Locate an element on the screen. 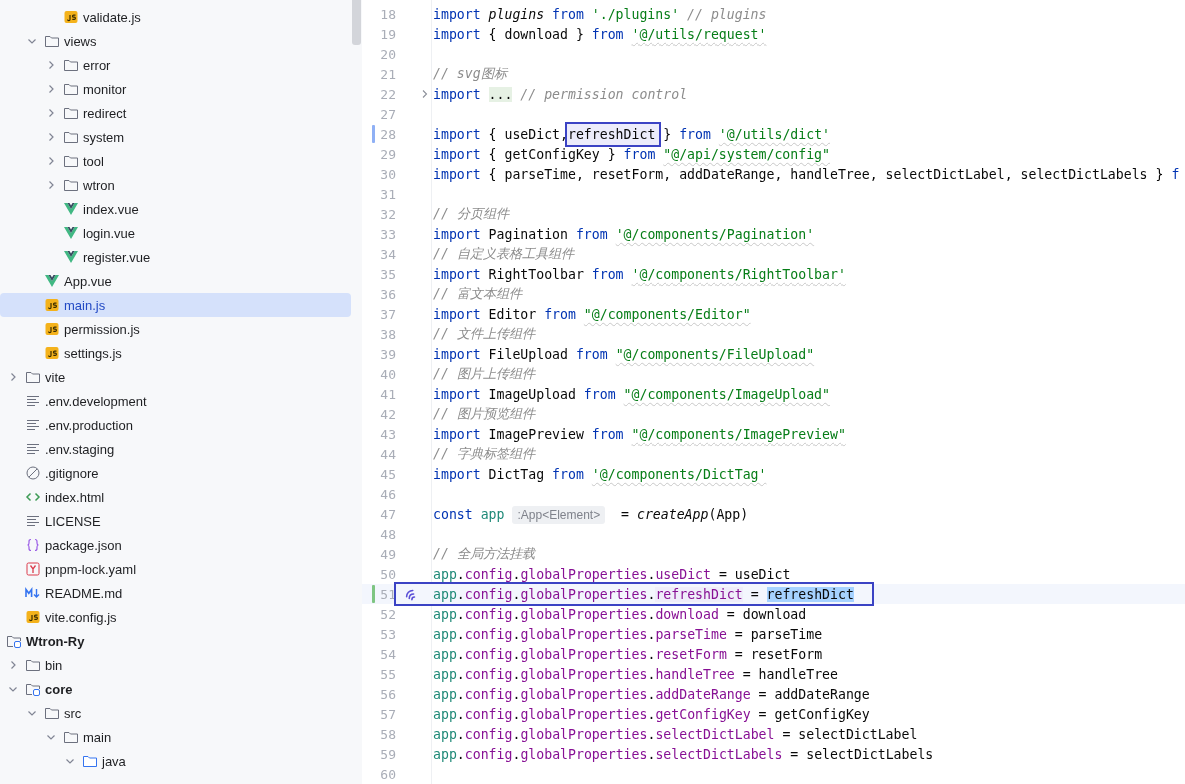 This screenshot has width=1185, height=784. code-line: app.config.globalProperties.selectDictLabel = selectDictLabel is located at coordinates (675, 734).